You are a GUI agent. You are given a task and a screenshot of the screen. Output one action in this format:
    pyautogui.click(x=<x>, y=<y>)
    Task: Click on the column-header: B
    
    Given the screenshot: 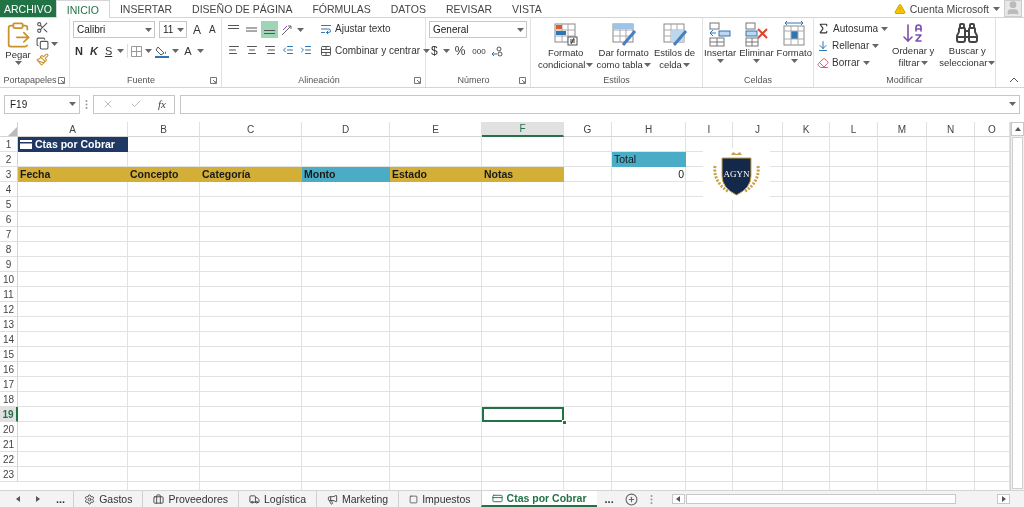 What is the action you would take?
    pyautogui.click(x=164, y=129)
    